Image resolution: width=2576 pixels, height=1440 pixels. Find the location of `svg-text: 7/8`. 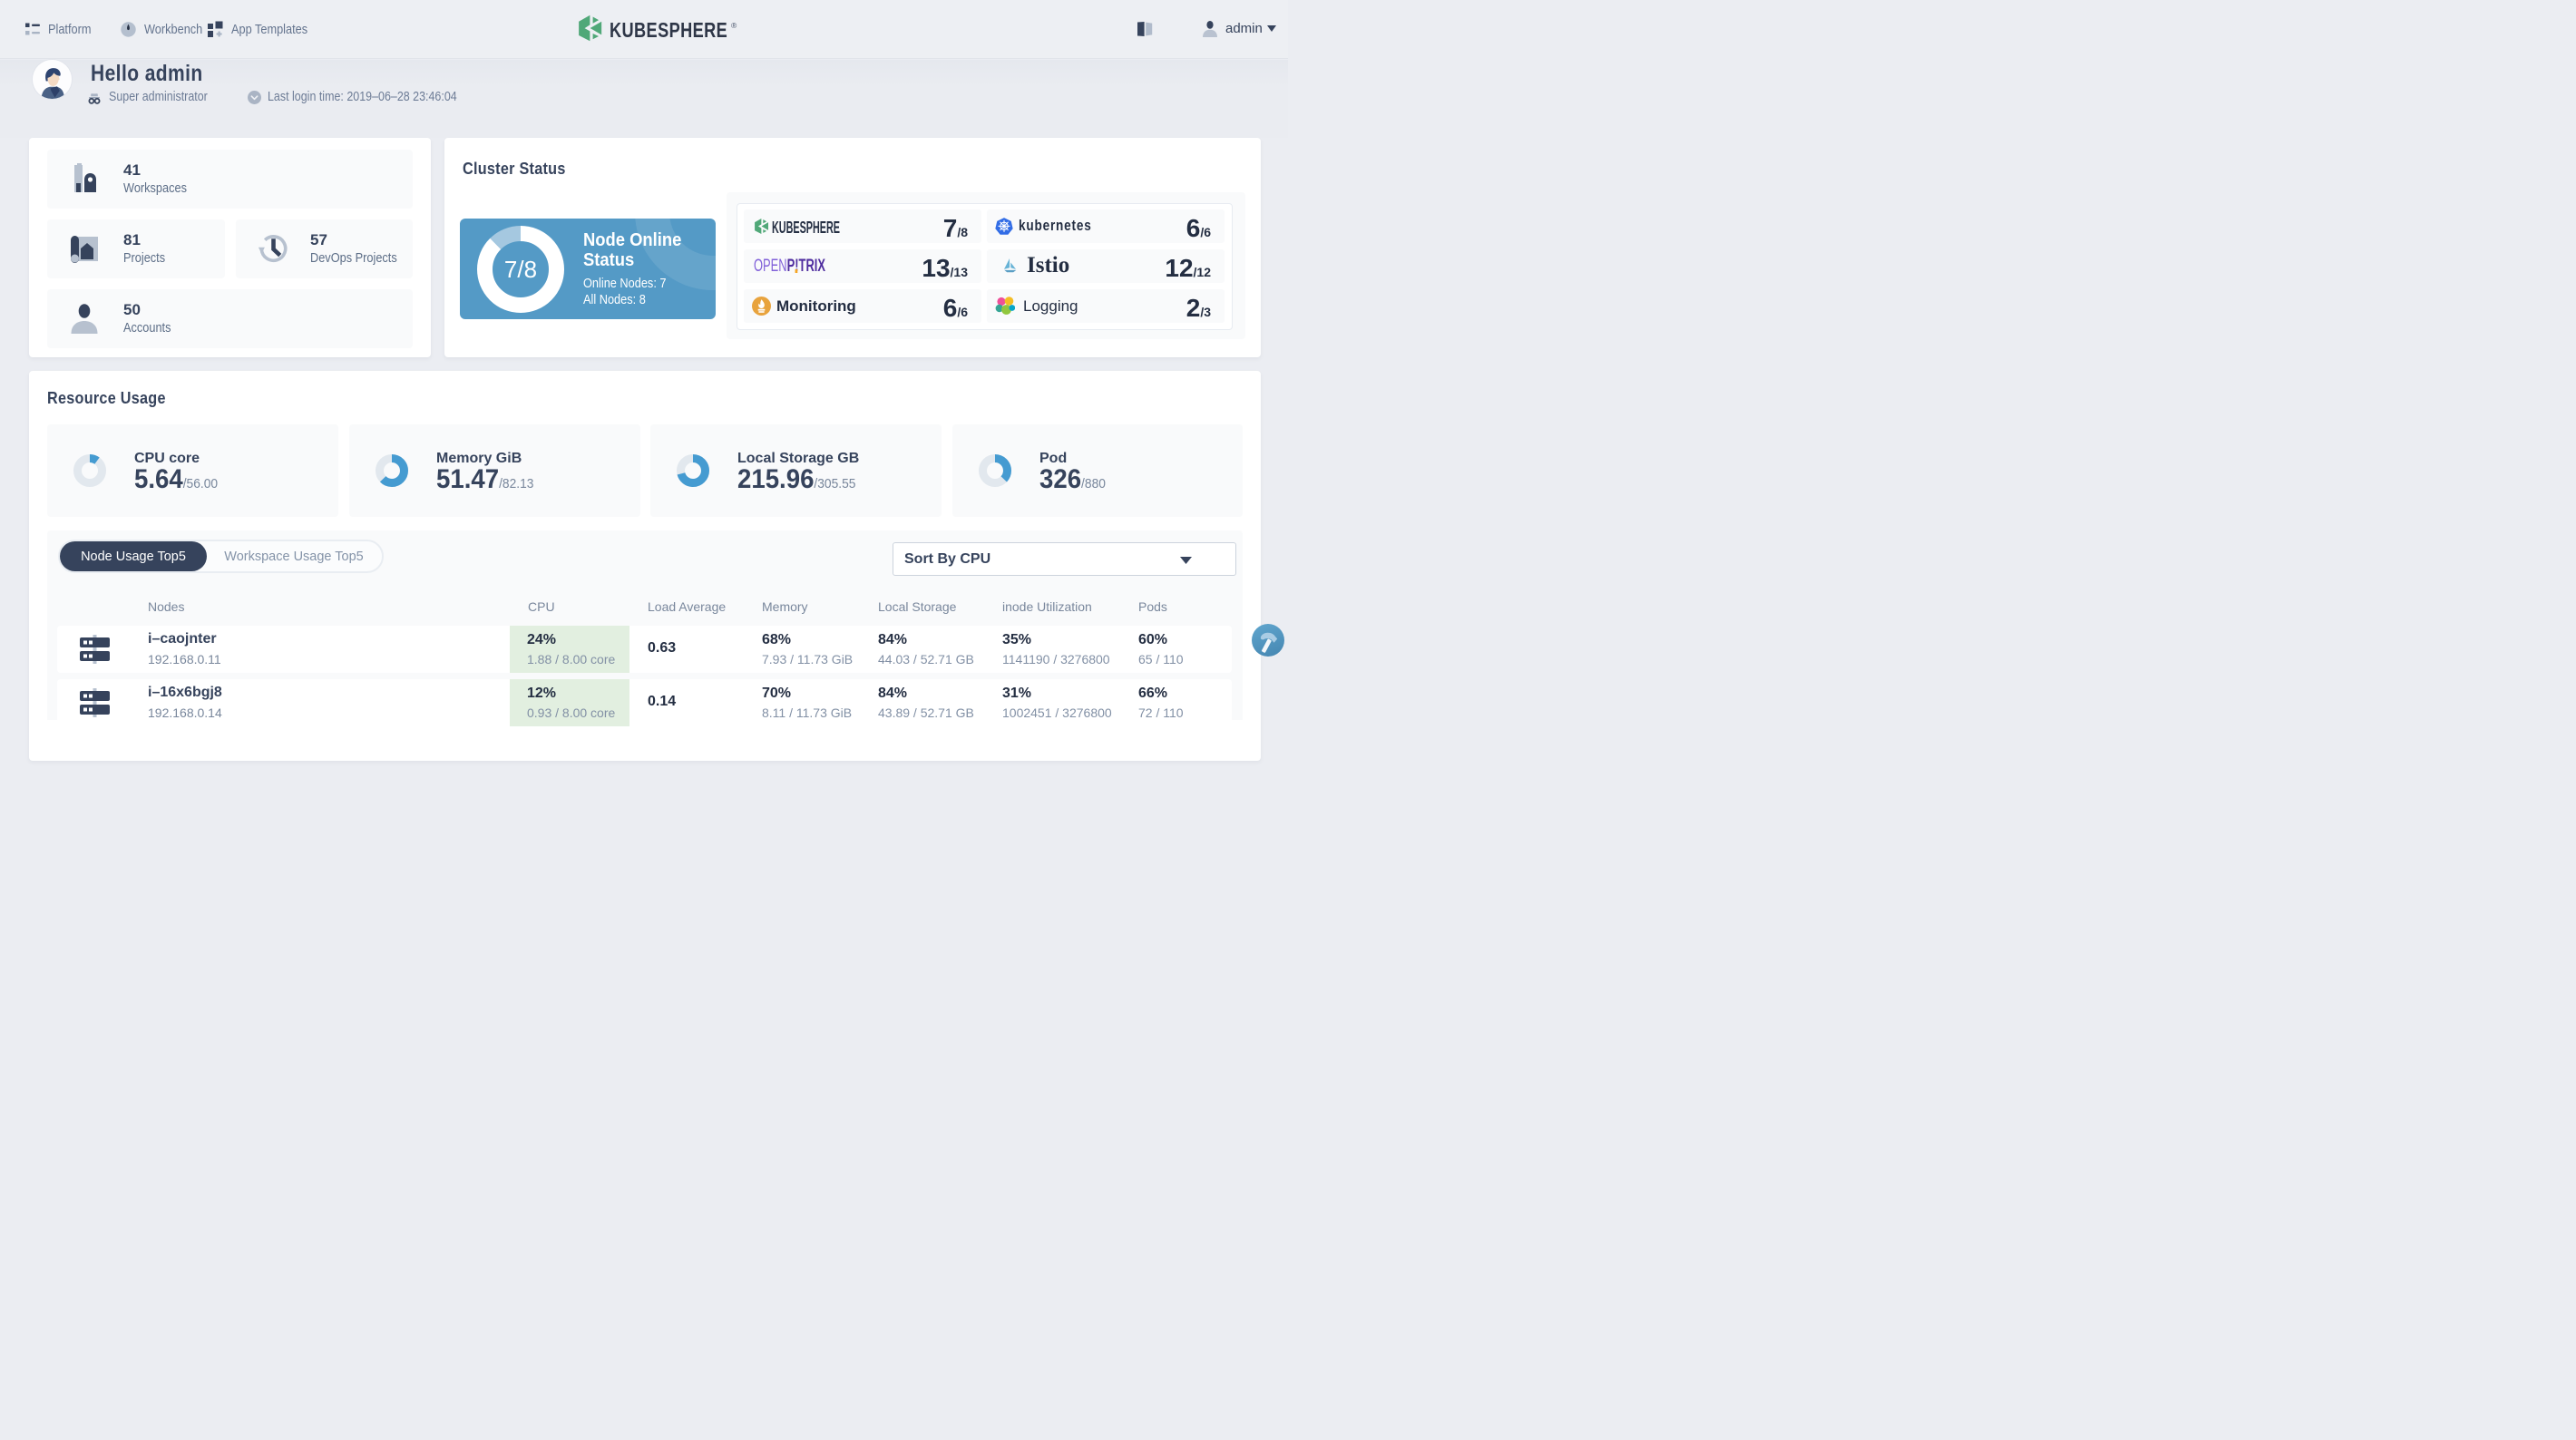

svg-text: 7/8 is located at coordinates (520, 269).